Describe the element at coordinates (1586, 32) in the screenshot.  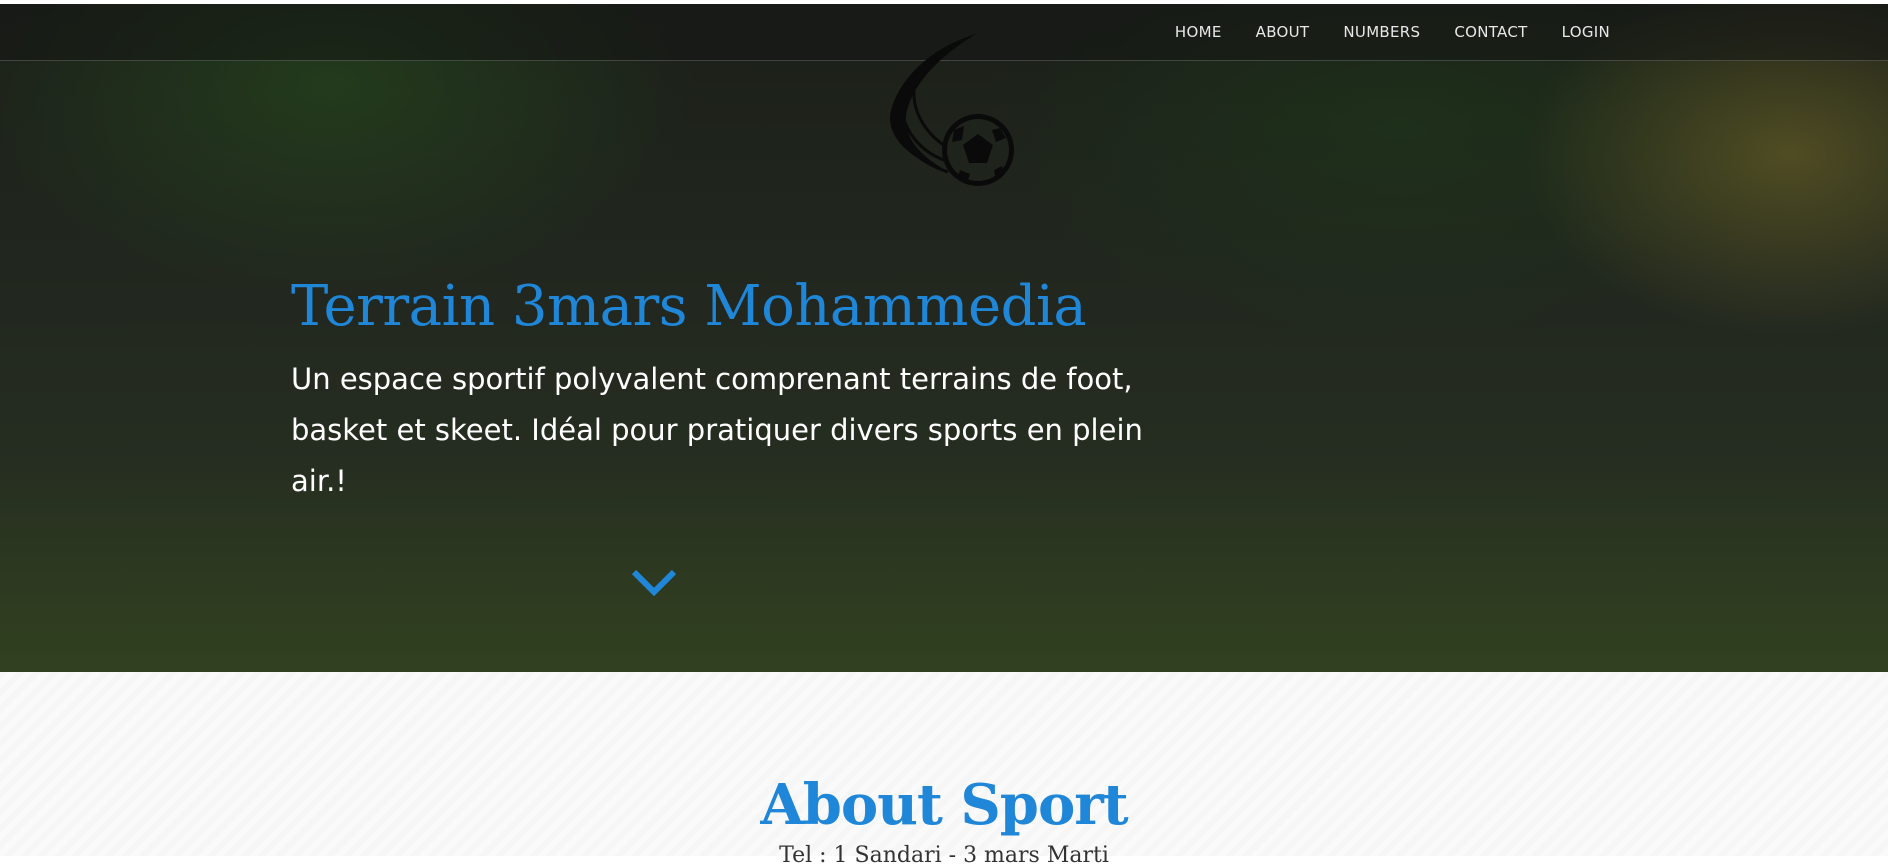
I see `nav-login-link: LOGIN` at that location.